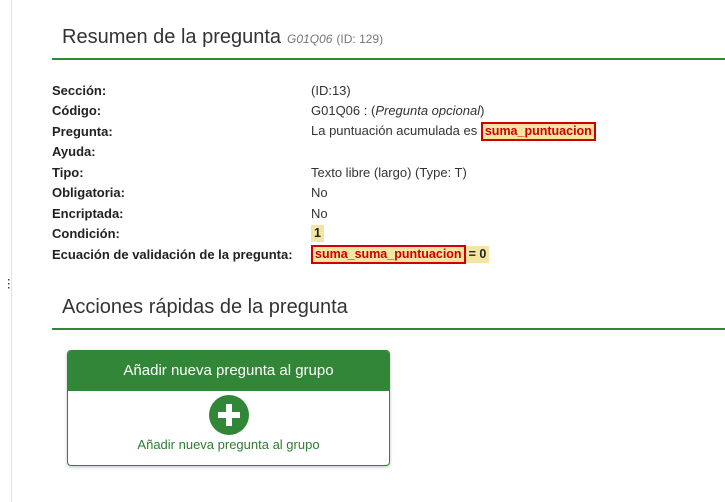  Describe the element at coordinates (317, 234) in the screenshot. I see `condition-value: 1` at that location.